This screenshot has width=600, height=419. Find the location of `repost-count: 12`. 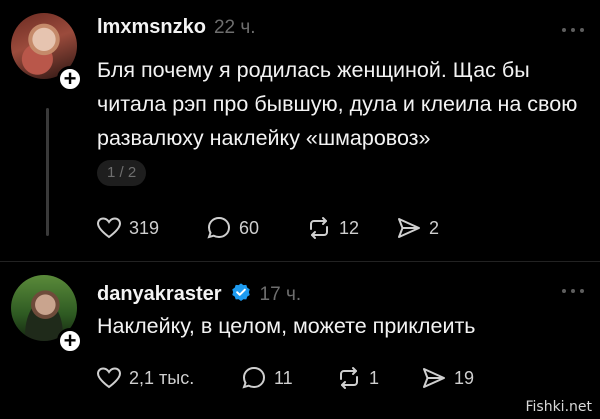

repost-count: 12 is located at coordinates (349, 227).